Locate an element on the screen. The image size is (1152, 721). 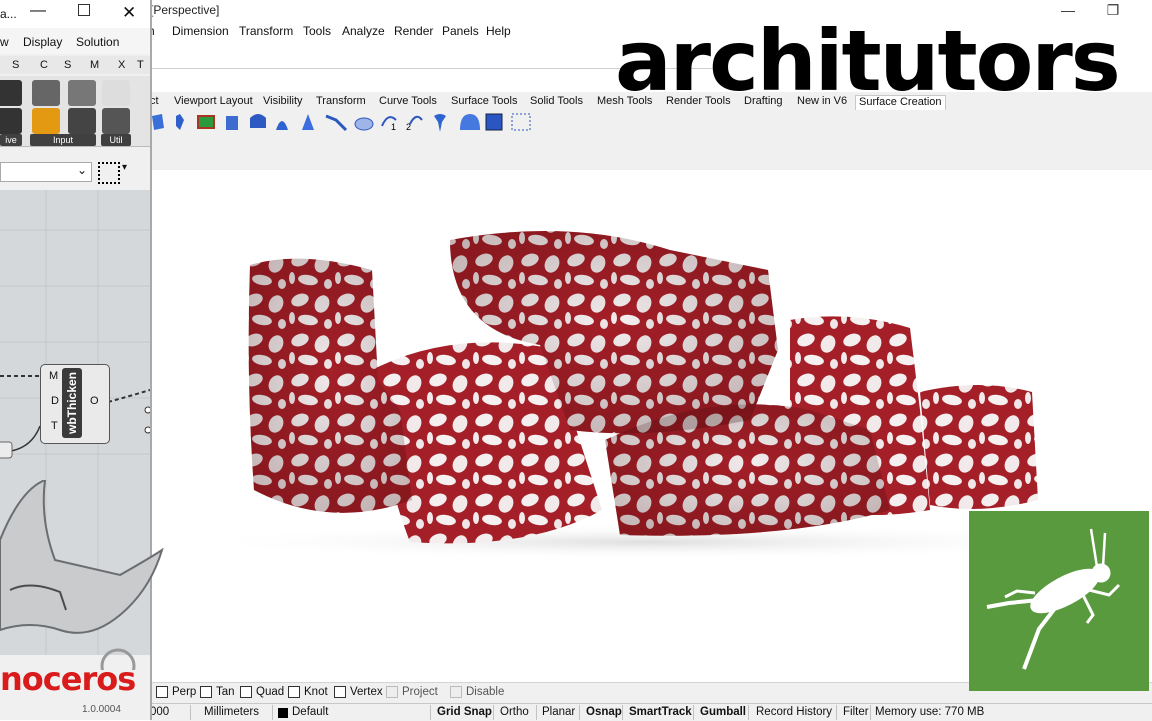
memory-usage: Memory use: 770 MB is located at coordinates (930, 712).